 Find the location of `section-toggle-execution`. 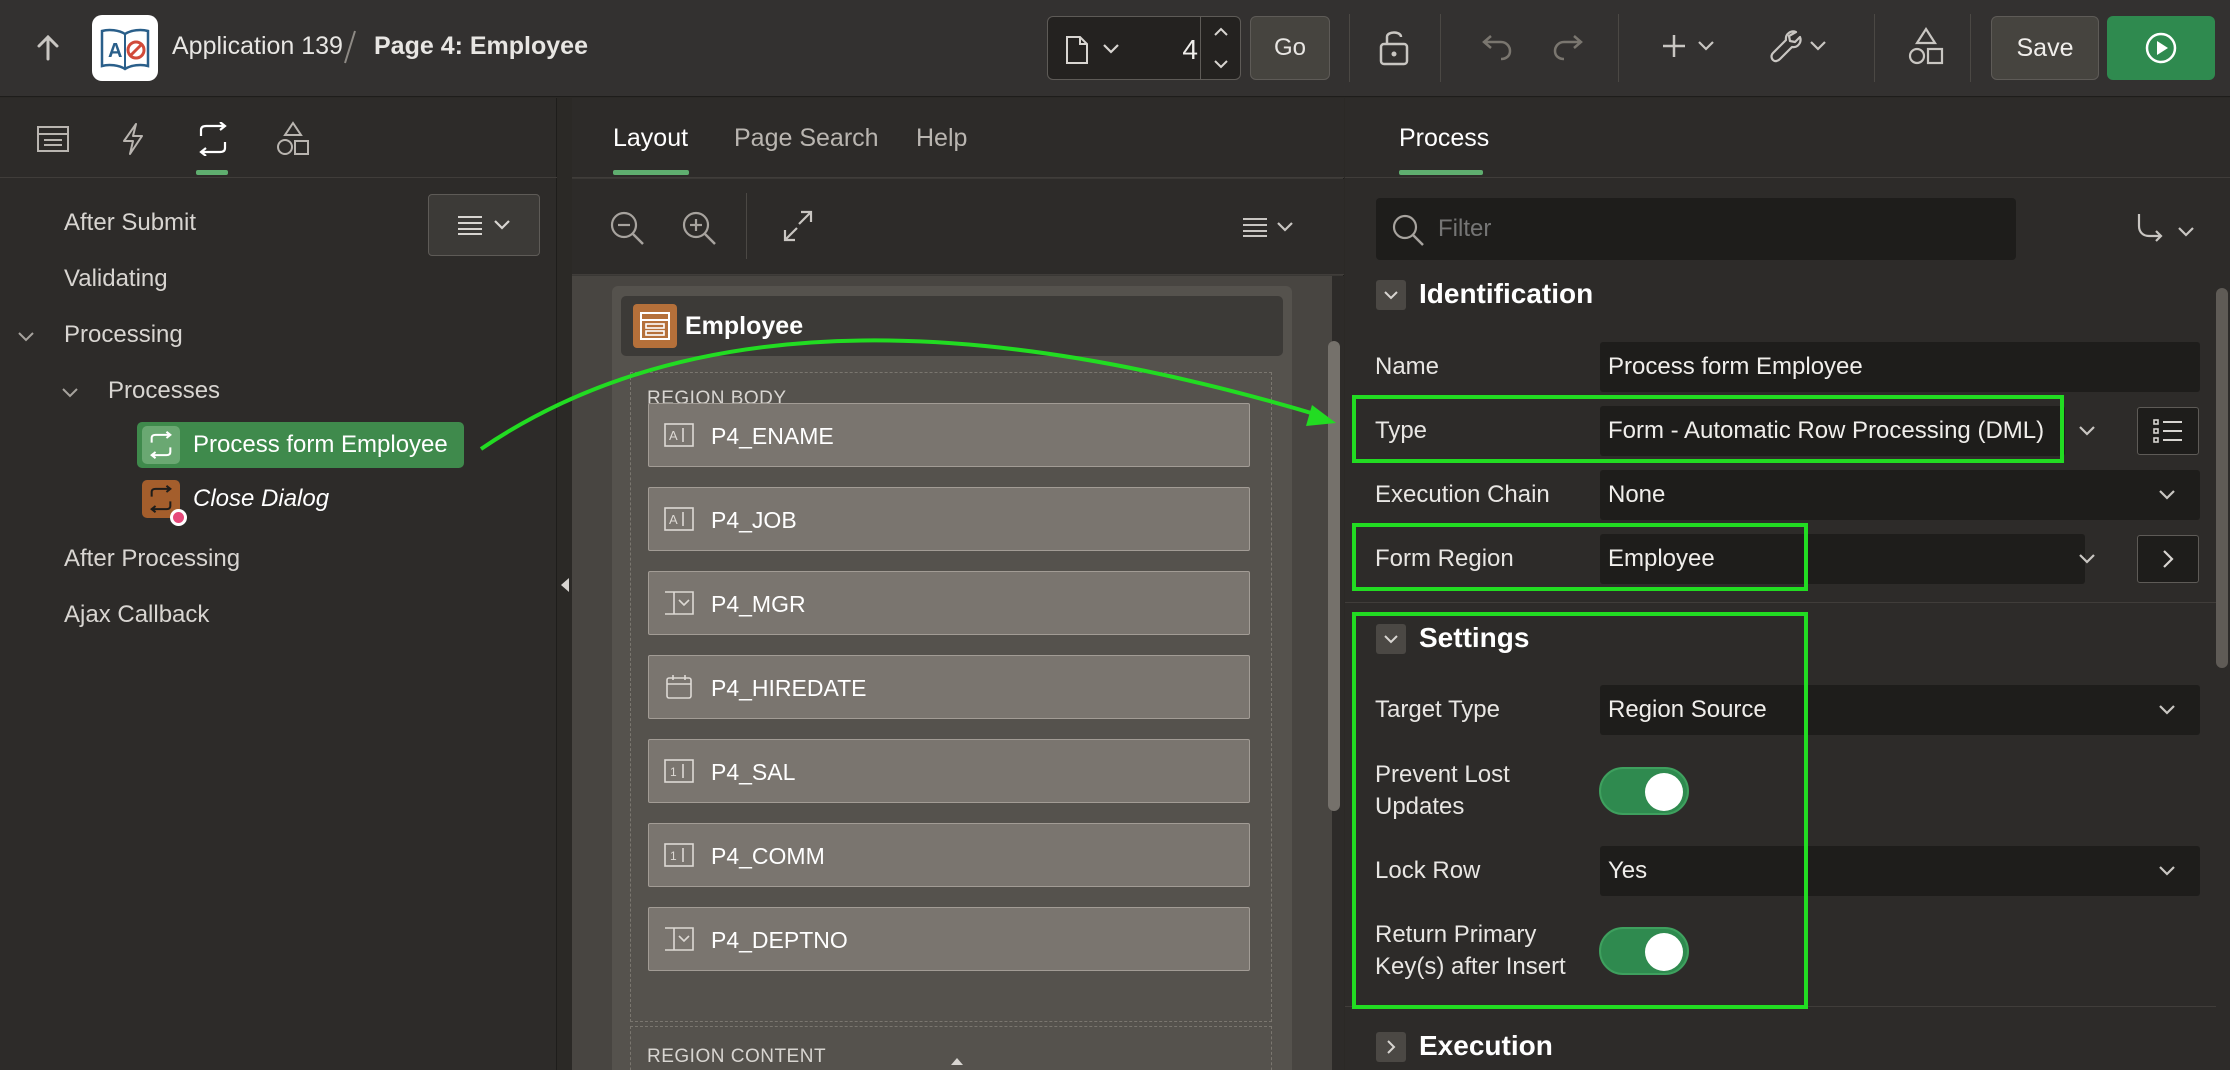

section-toggle-execution is located at coordinates (1391, 1047).